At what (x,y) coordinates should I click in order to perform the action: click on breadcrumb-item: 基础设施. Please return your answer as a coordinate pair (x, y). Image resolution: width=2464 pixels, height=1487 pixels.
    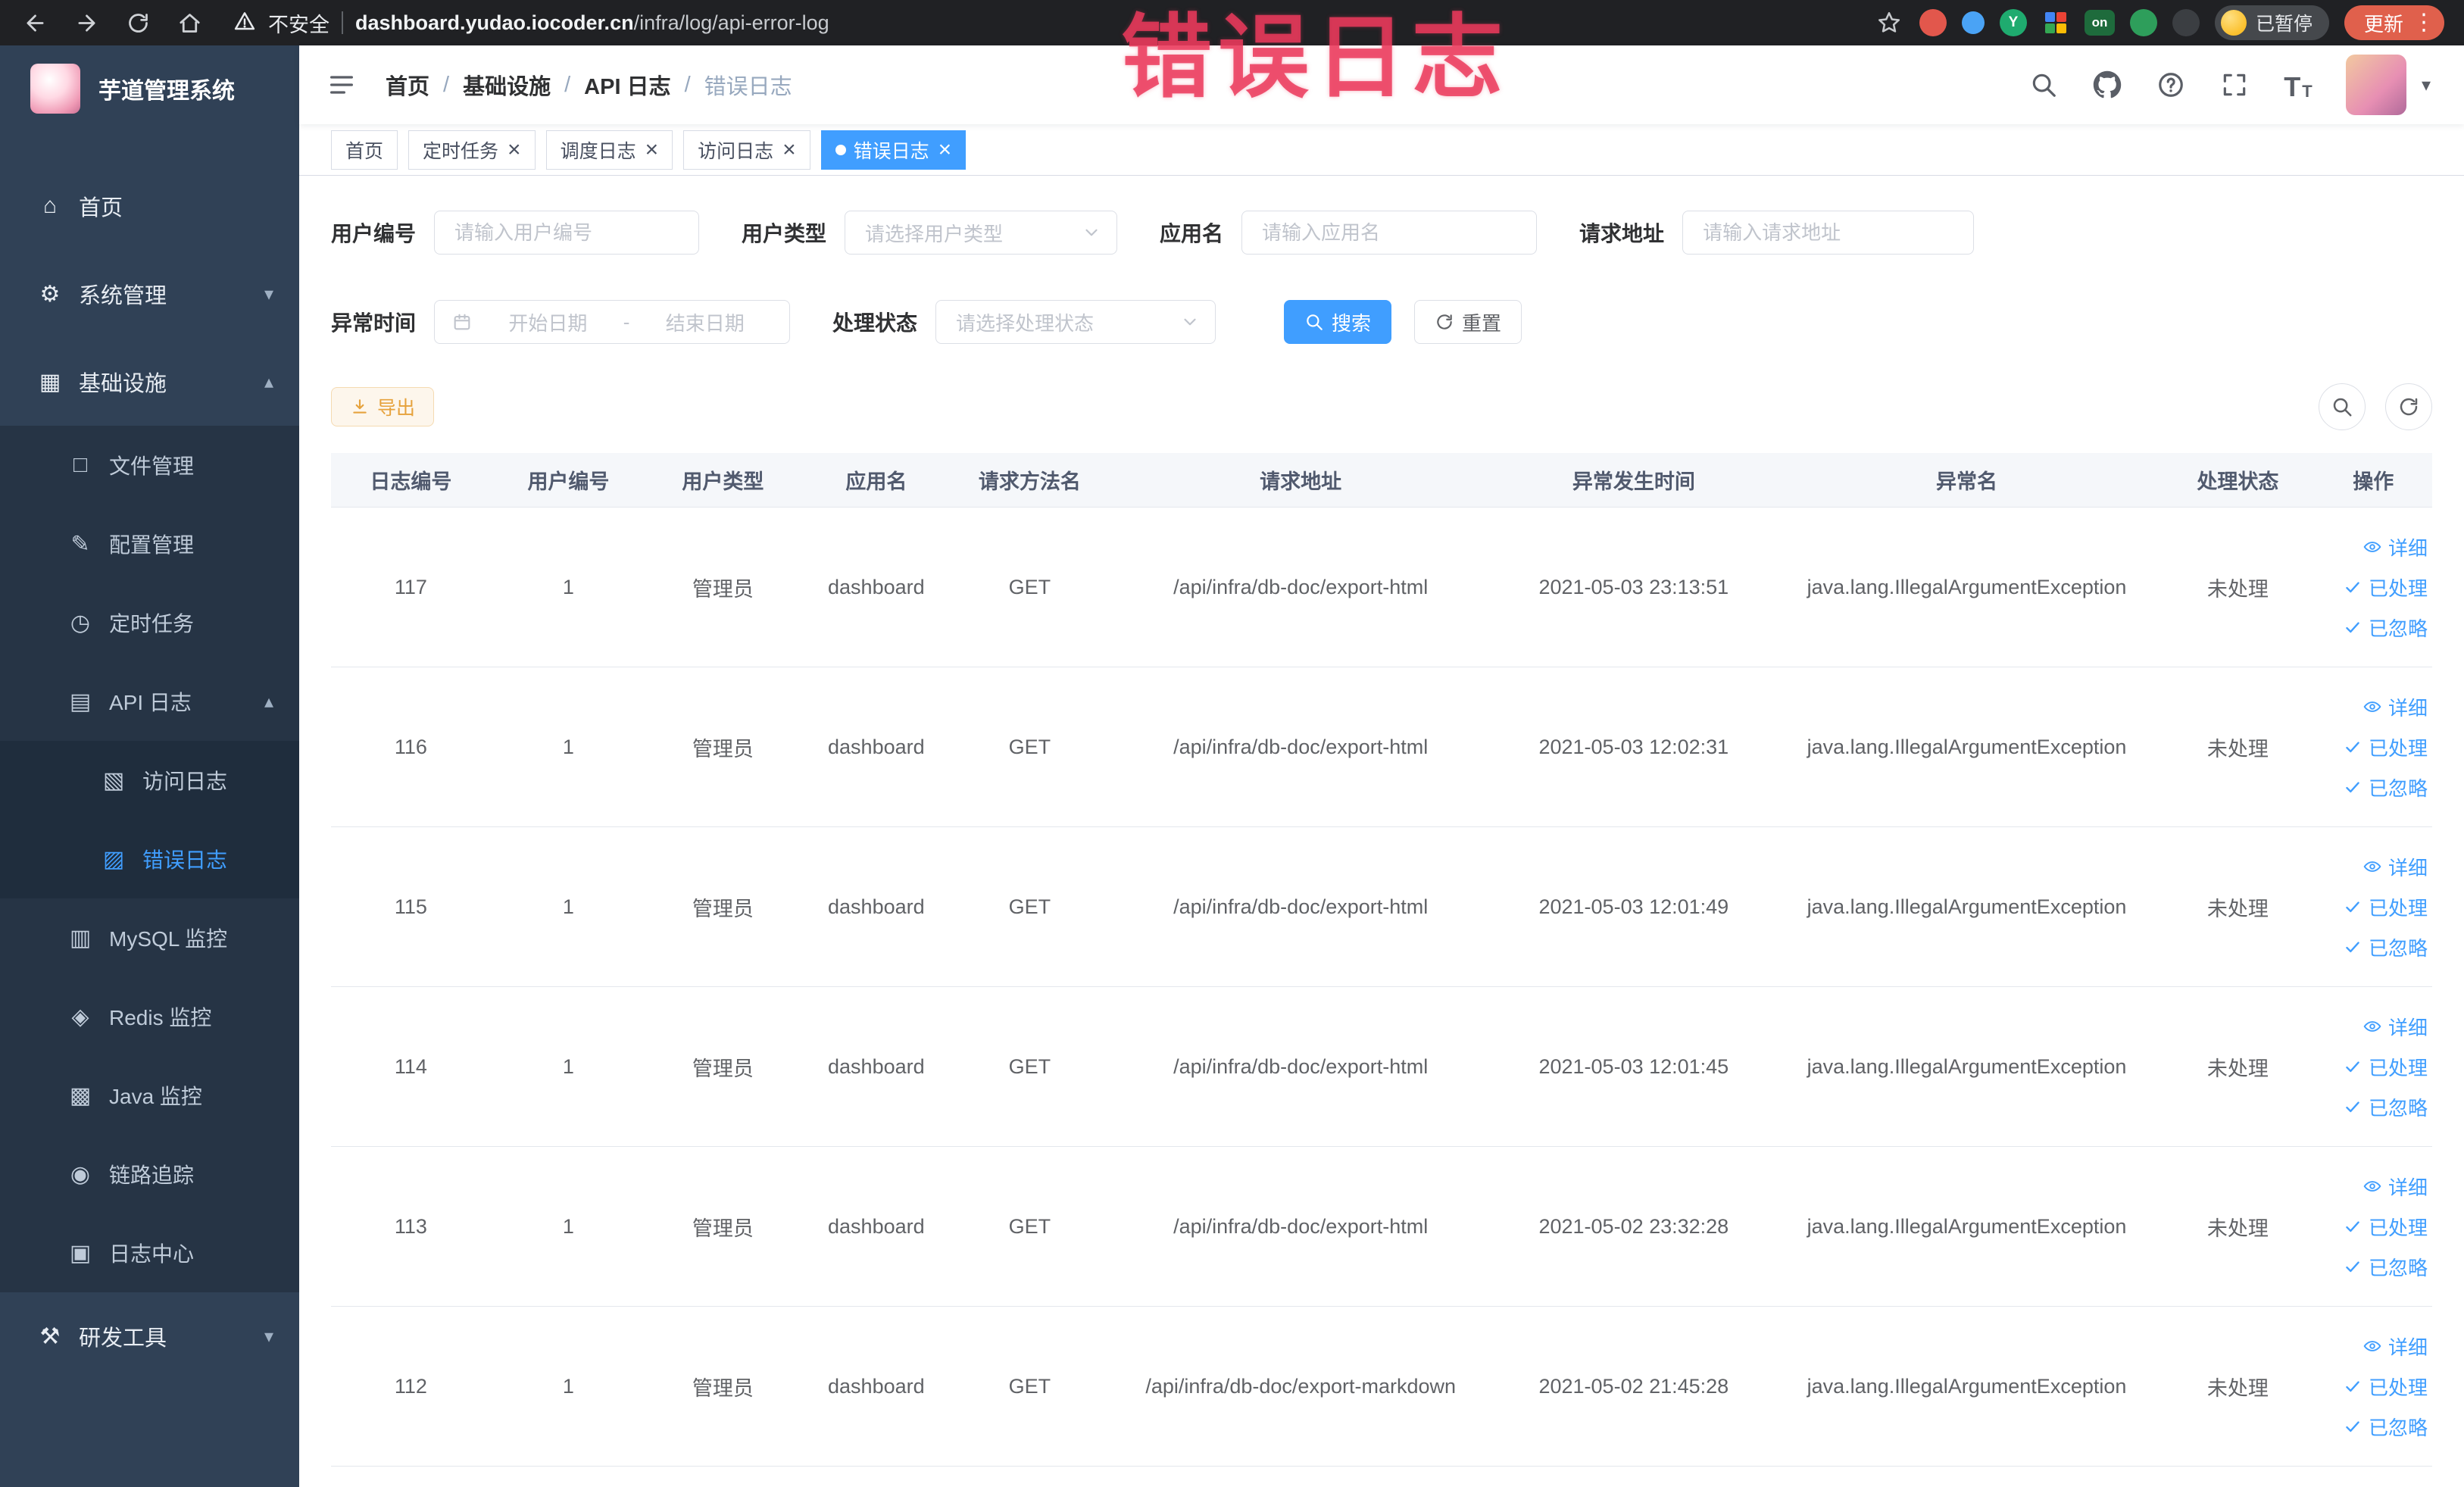
    Looking at the image, I should click on (507, 85).